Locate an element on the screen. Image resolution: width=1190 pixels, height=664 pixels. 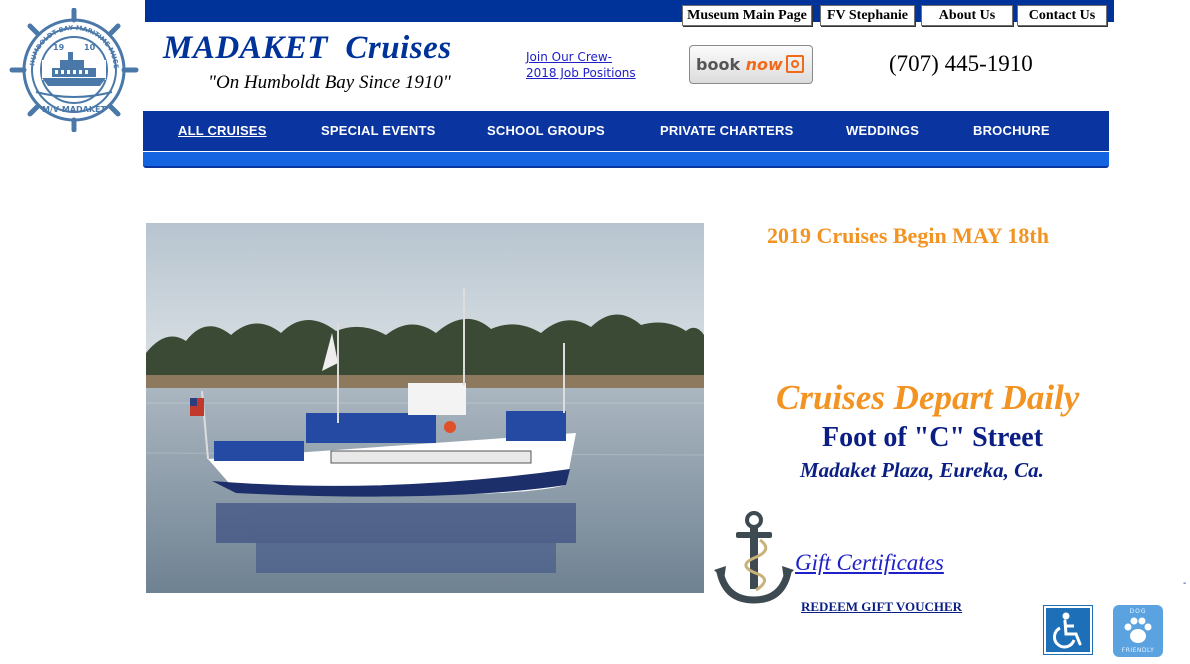
stray-mark: - is located at coordinates (1185, 583).